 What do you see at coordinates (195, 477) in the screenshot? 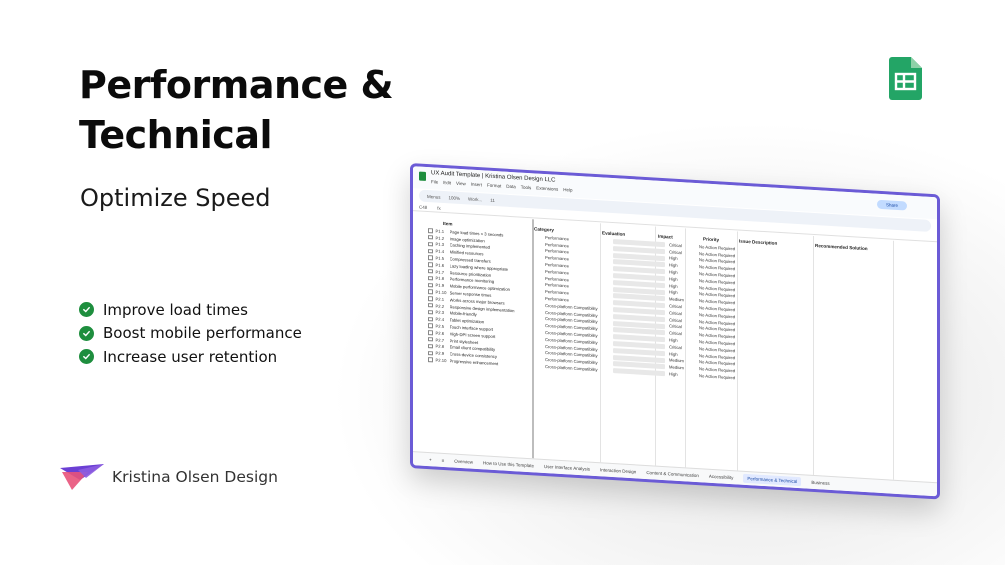
I see `brand-name: Kristina Olsen Design` at bounding box center [195, 477].